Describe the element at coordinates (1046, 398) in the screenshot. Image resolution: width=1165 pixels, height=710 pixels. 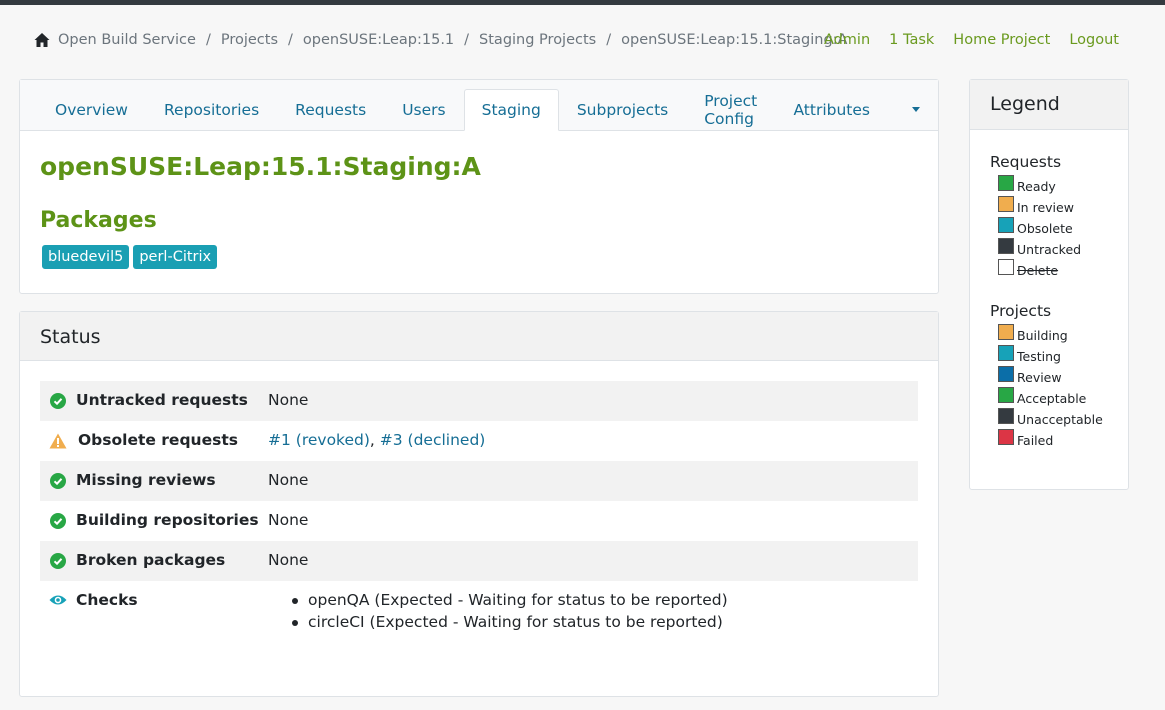
I see `legend-item: Acceptable` at that location.